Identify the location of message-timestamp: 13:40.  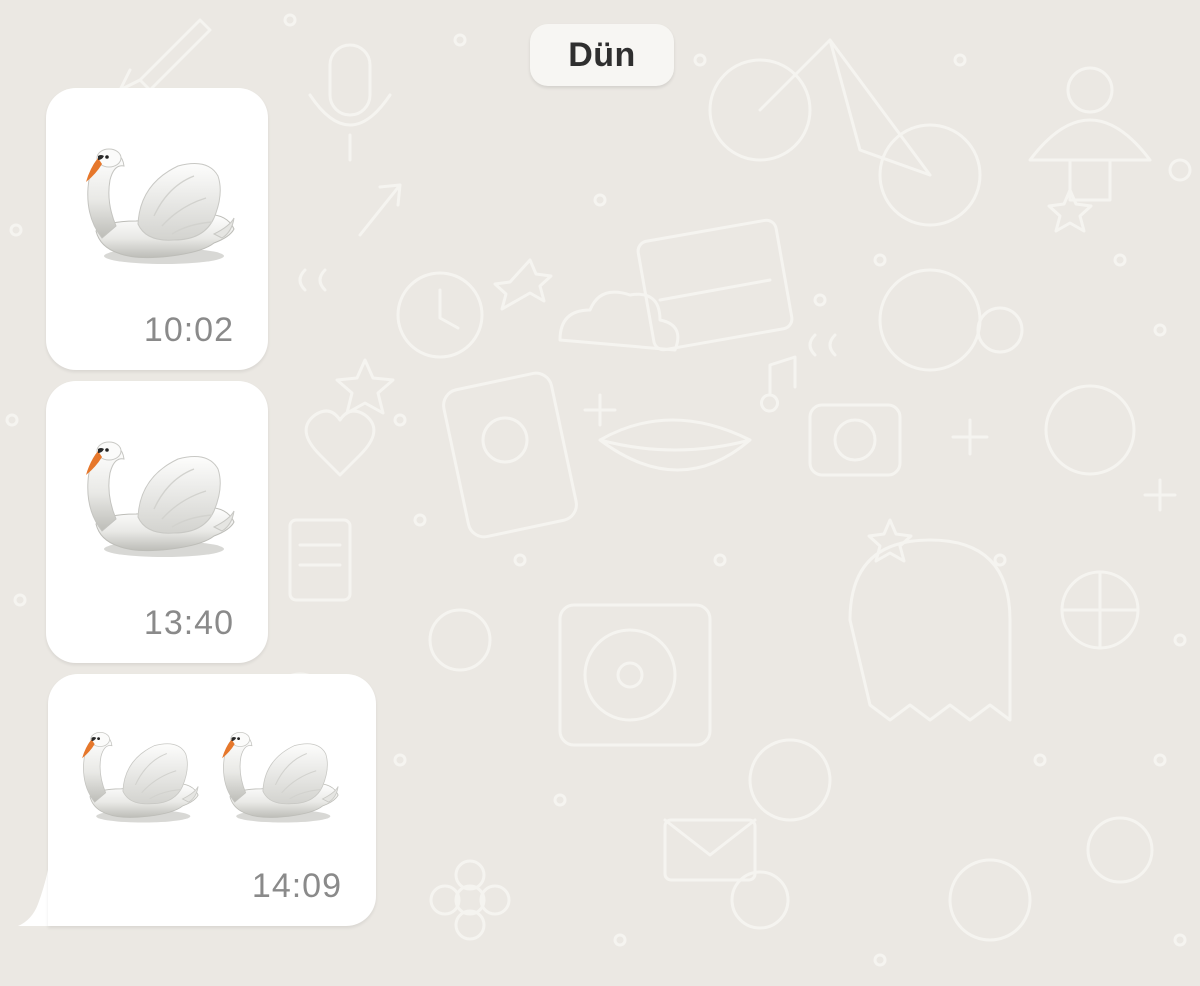
(188, 623).